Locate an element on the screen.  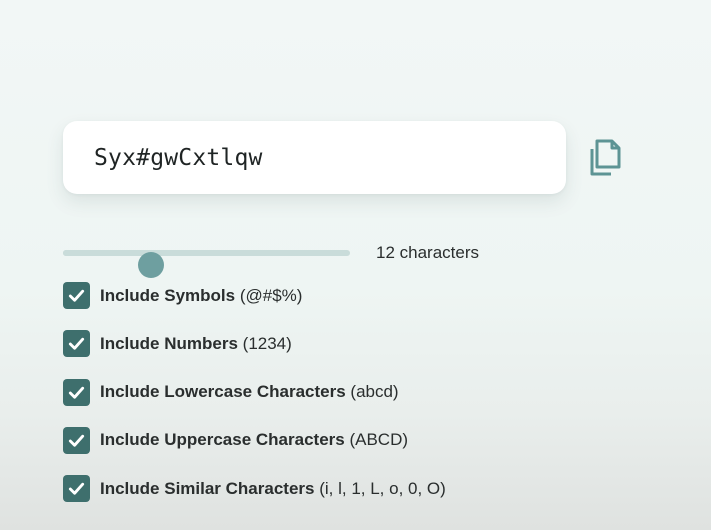
option-uppercase: Include Uppercase Characters (ABCD) is located at coordinates (254, 440).